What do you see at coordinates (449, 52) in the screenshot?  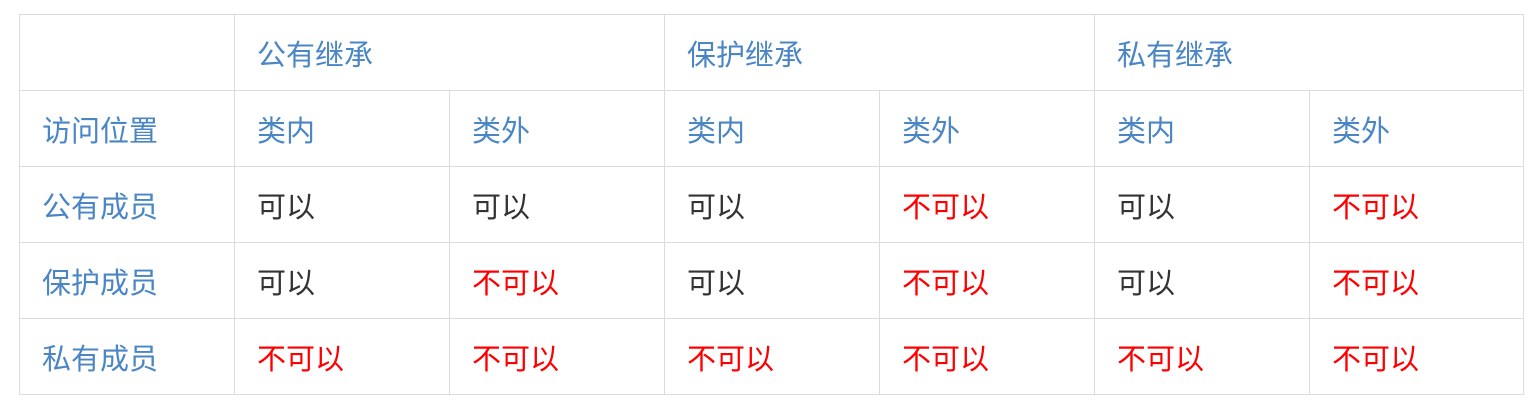 I see `header-public-inheritance: 公有继承` at bounding box center [449, 52].